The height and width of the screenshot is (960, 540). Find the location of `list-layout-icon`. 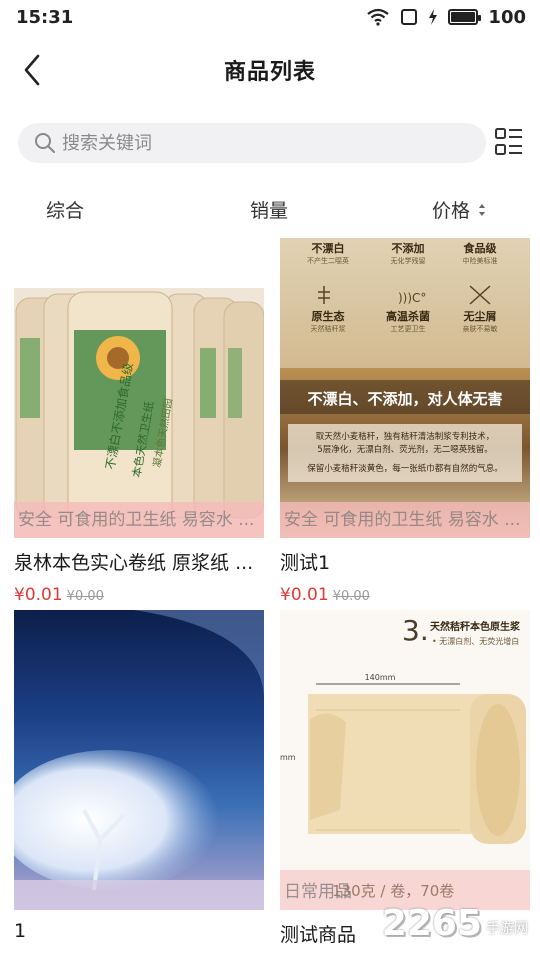

list-layout-icon is located at coordinates (508, 141).